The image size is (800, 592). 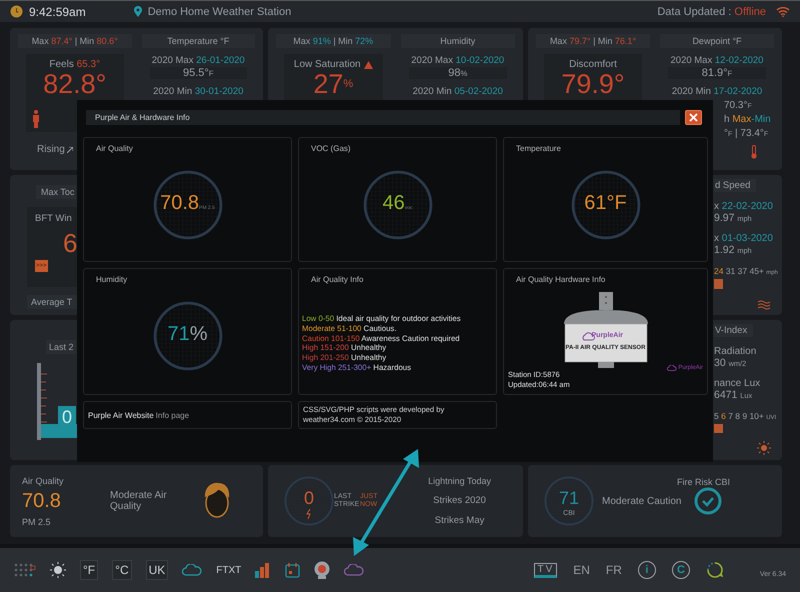 I want to click on gauge-value: 71%, so click(x=187, y=334).